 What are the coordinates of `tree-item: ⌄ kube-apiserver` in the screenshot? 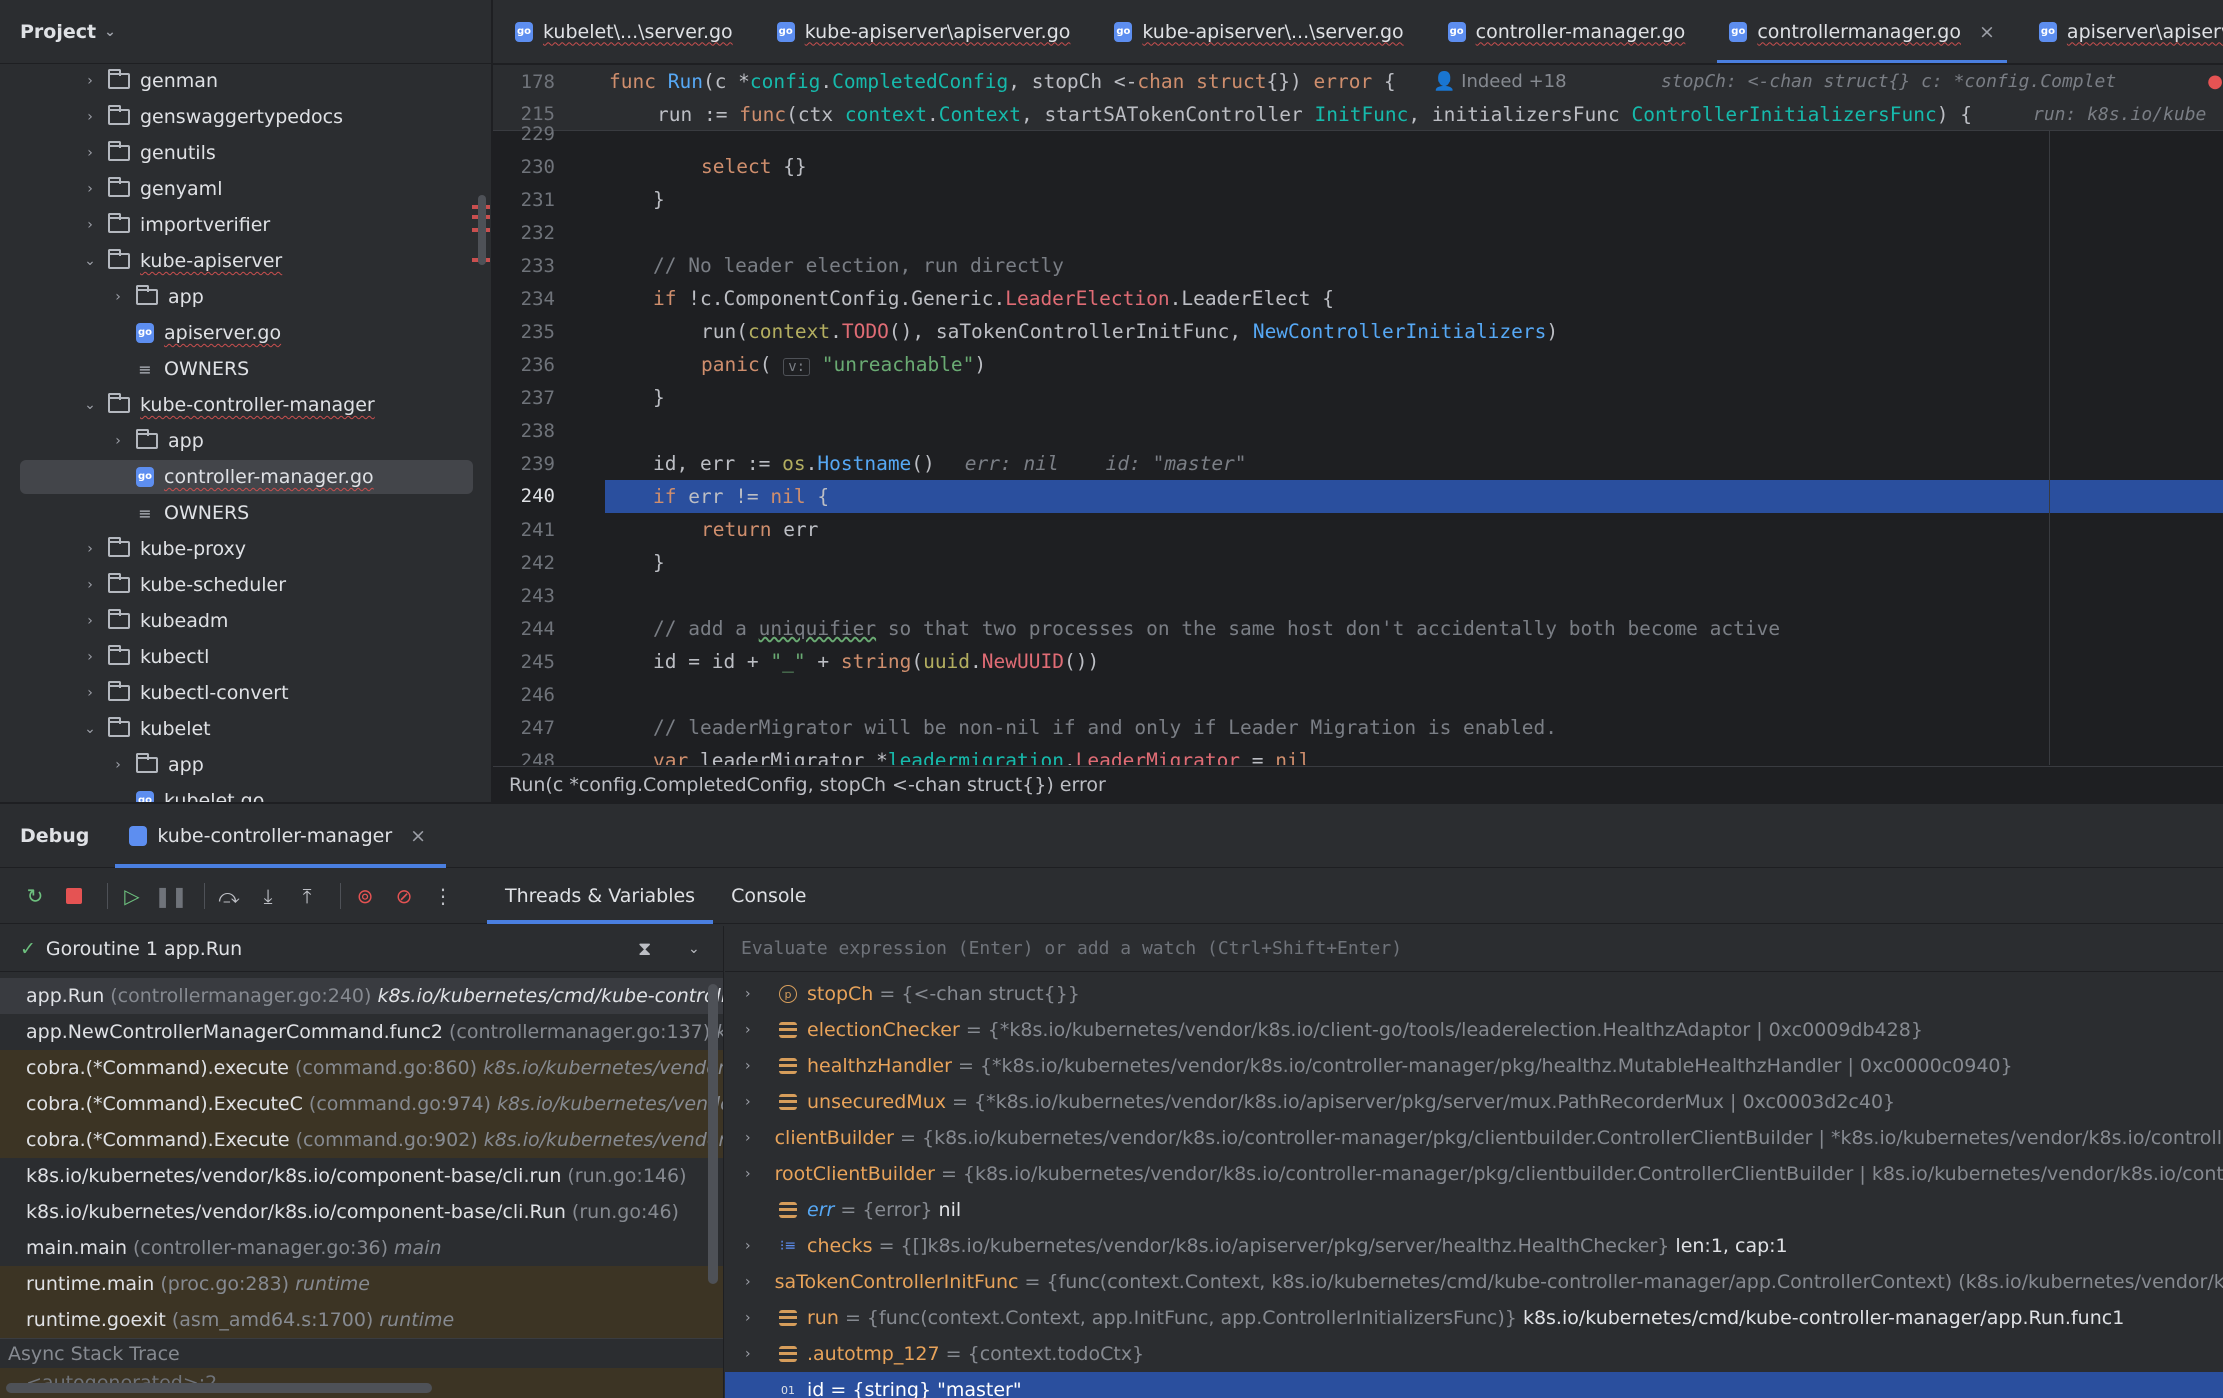 It's located at (245, 261).